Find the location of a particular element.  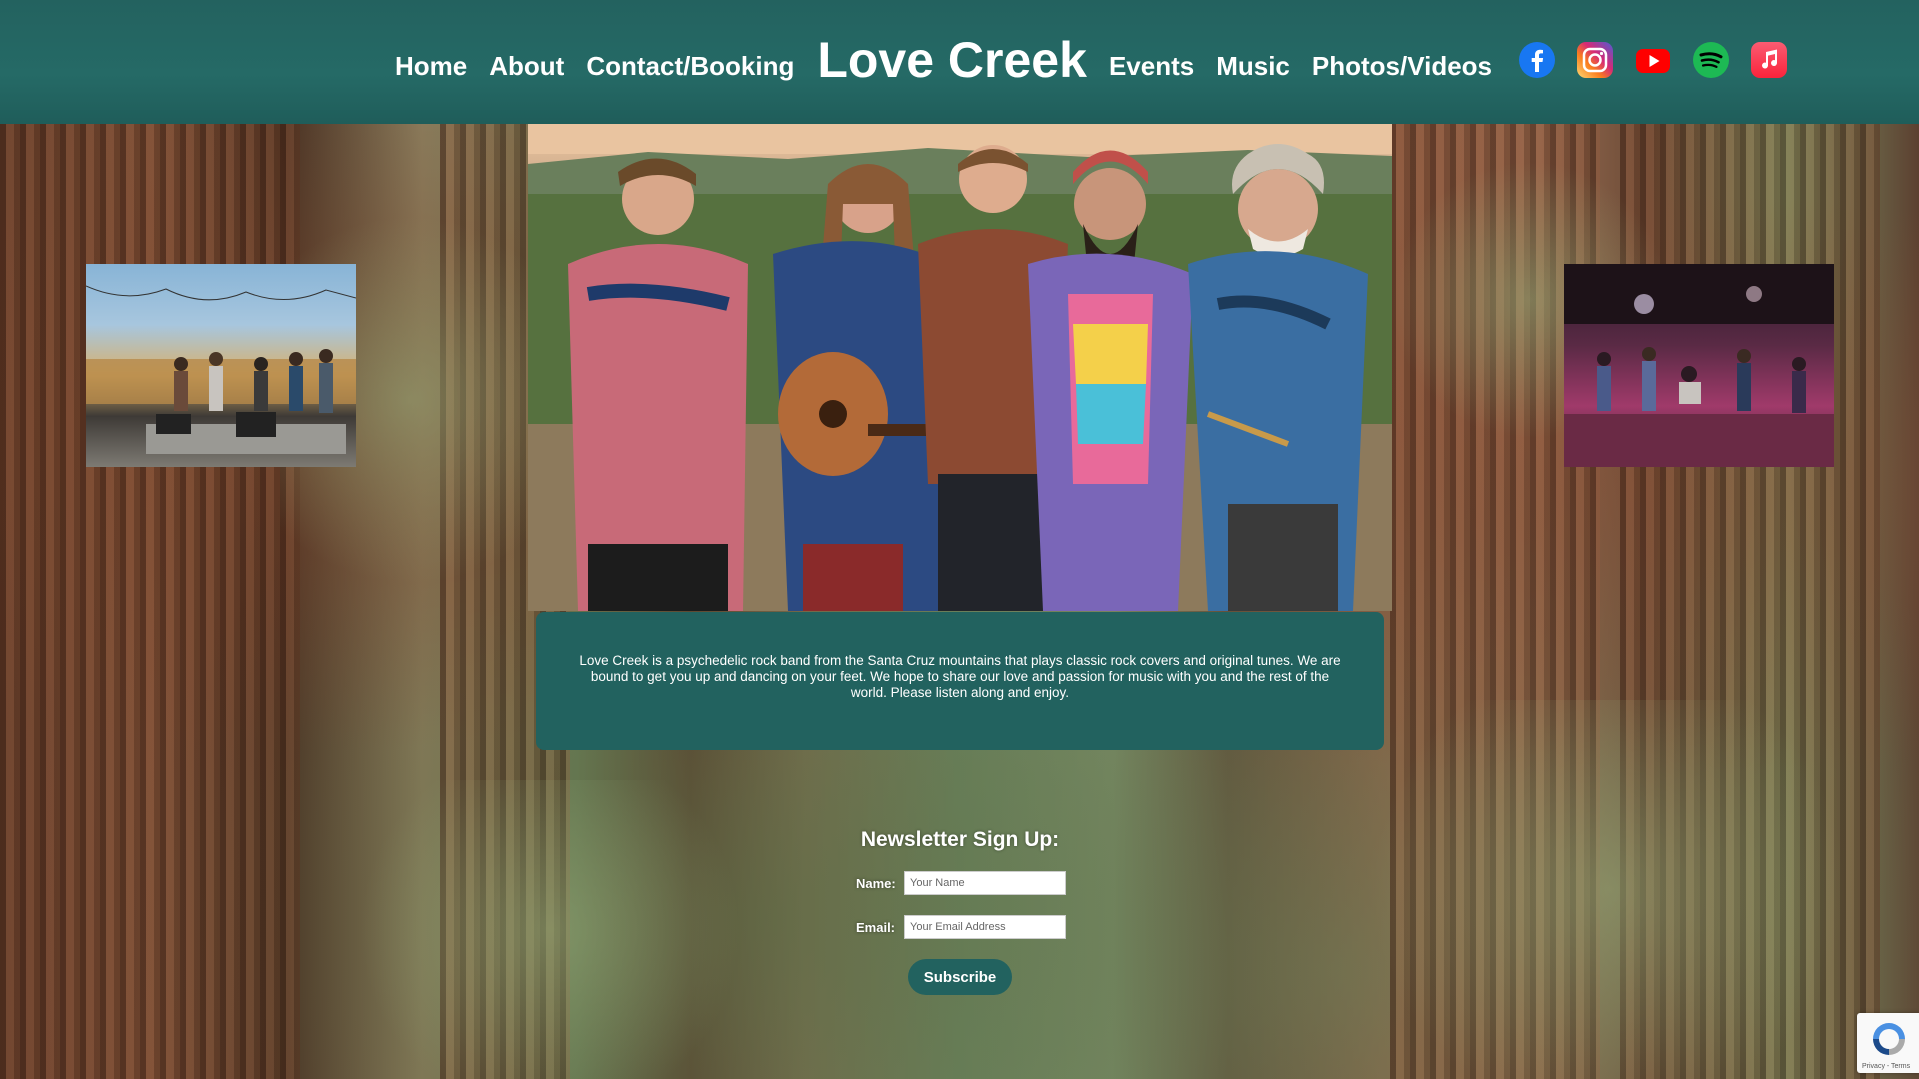

subscribe-button: Subscribe is located at coordinates (960, 977).